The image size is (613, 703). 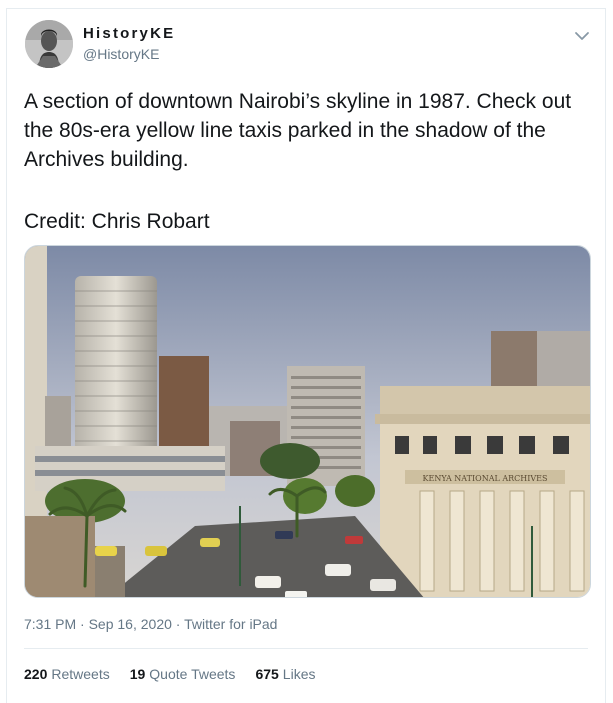 I want to click on tweet-credit: Credit: Chris Robart, so click(x=117, y=221).